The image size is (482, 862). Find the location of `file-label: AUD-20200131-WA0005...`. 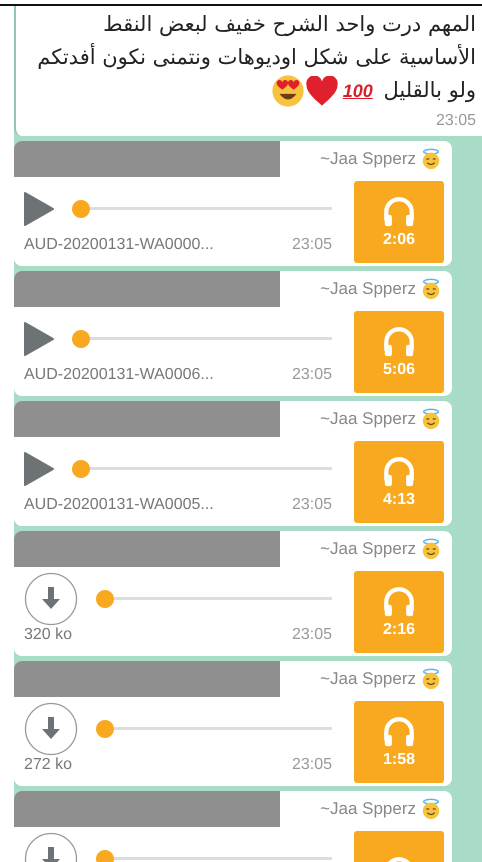

file-label: AUD-20200131-WA0005... is located at coordinates (119, 505).